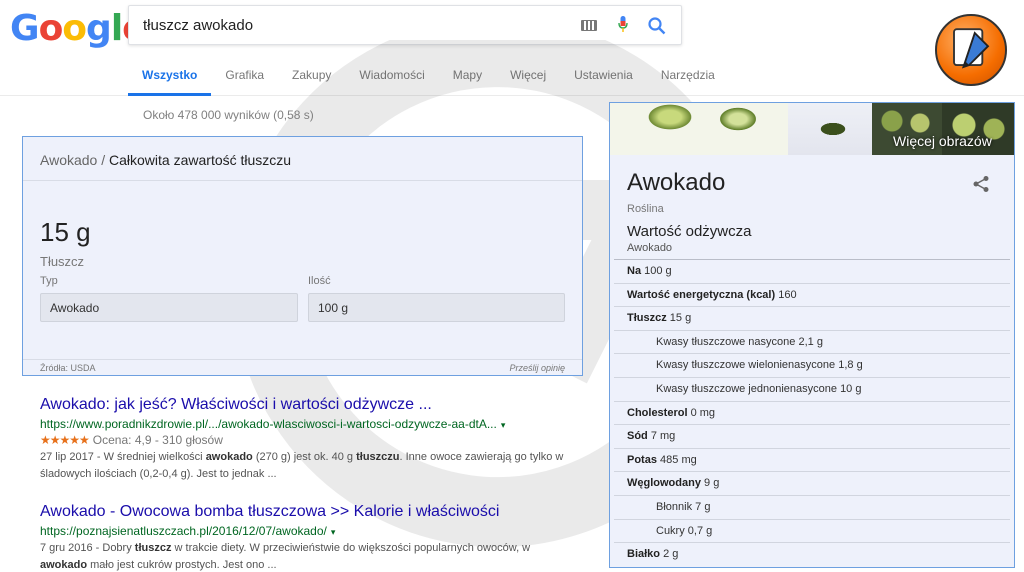 Image resolution: width=1024 pixels, height=572 pixels. I want to click on nutrition-value: 7 mg, so click(663, 436).